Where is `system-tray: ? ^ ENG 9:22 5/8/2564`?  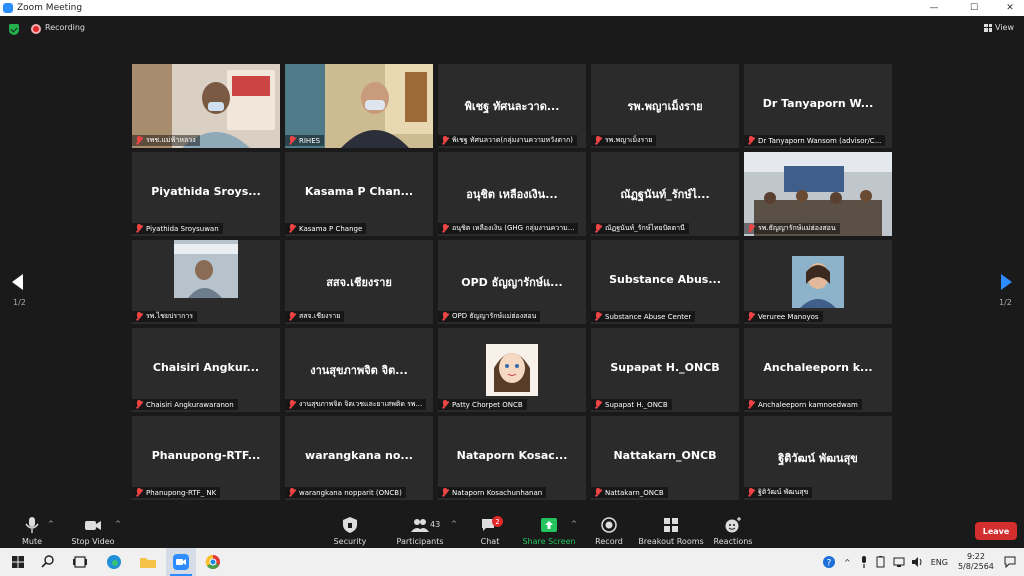
system-tray: ? ^ ENG 9:22 5/8/2564 is located at coordinates (919, 562).